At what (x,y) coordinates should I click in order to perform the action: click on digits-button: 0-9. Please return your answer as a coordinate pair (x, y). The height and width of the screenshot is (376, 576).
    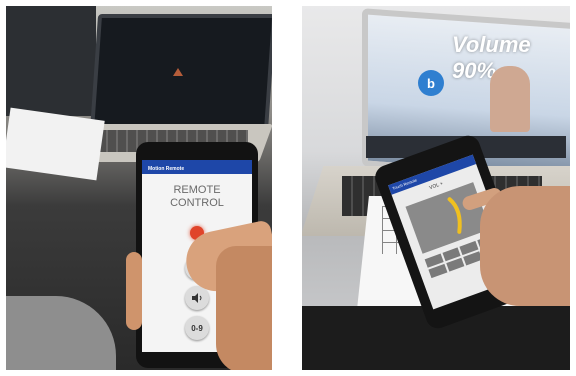
    Looking at the image, I should click on (197, 328).